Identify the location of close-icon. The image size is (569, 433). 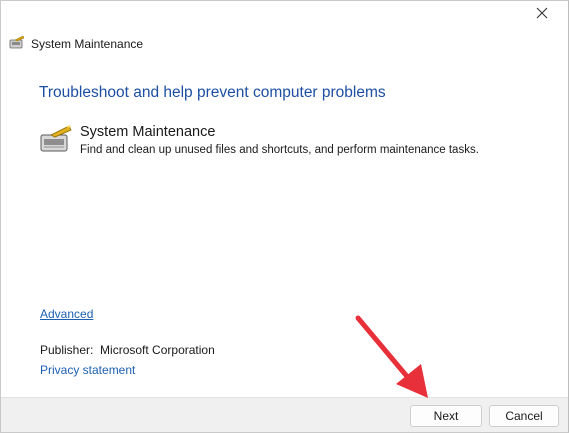
(542, 15).